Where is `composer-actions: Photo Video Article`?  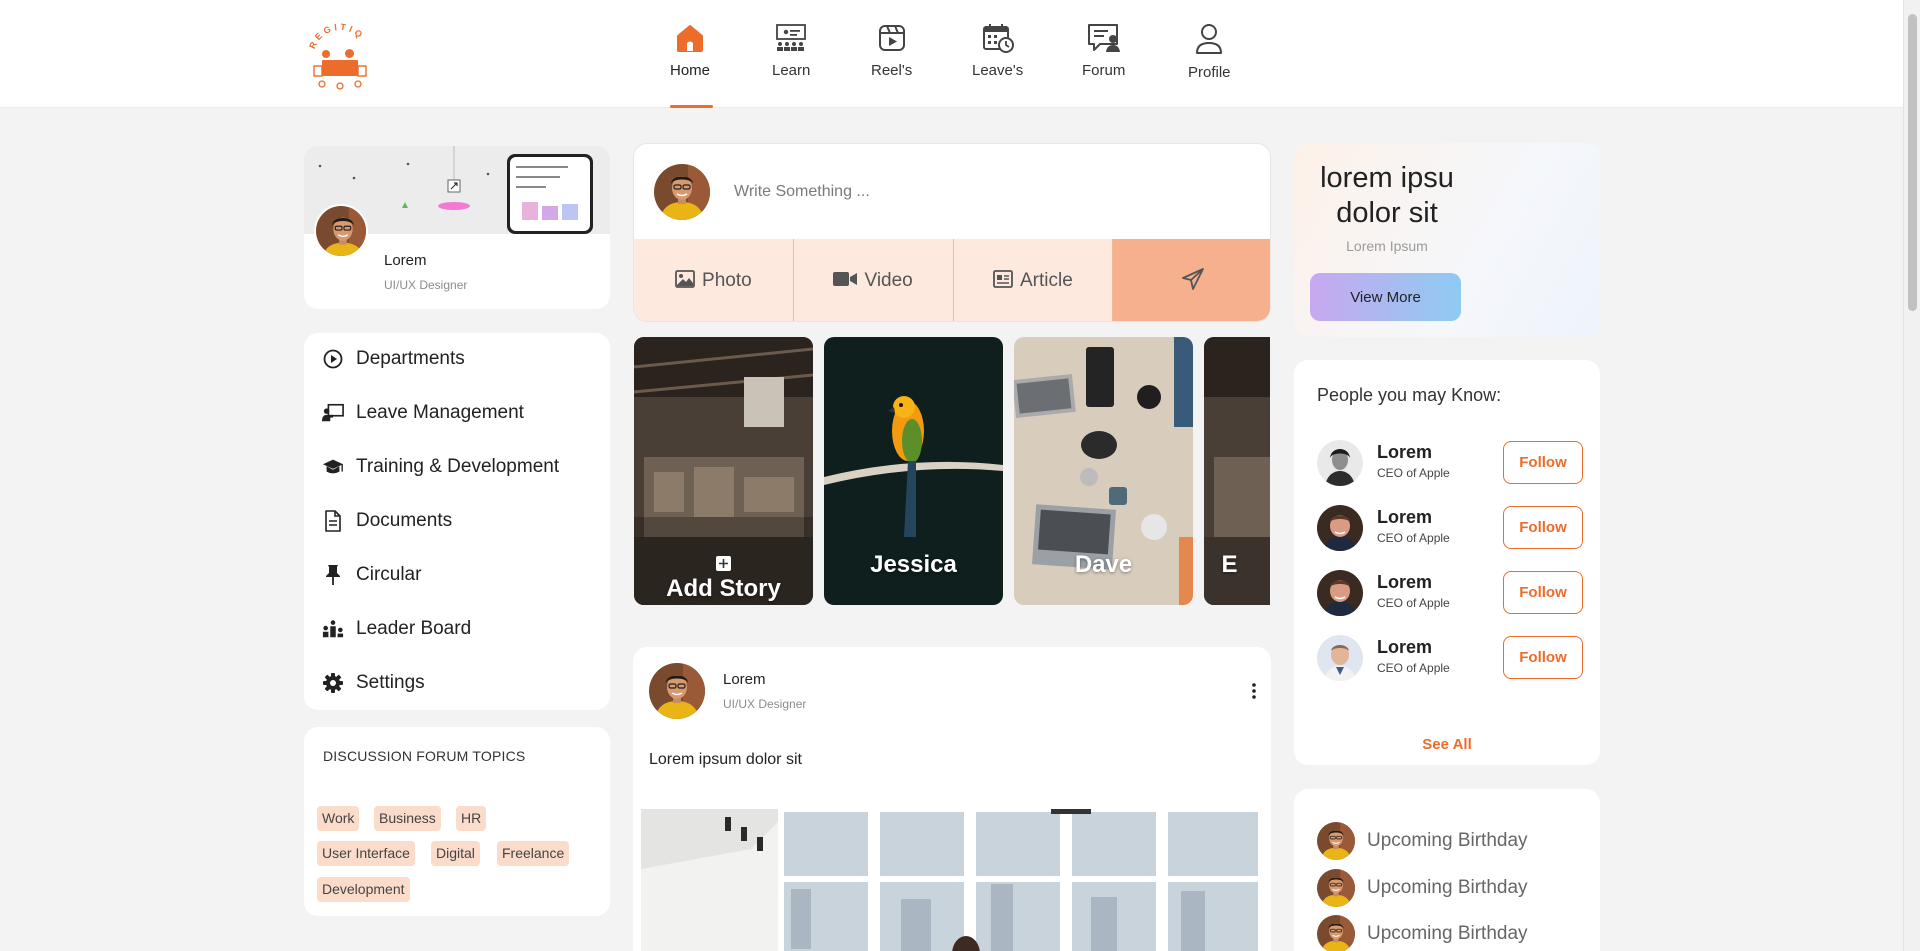
composer-actions: Photo Video Article is located at coordinates (952, 280).